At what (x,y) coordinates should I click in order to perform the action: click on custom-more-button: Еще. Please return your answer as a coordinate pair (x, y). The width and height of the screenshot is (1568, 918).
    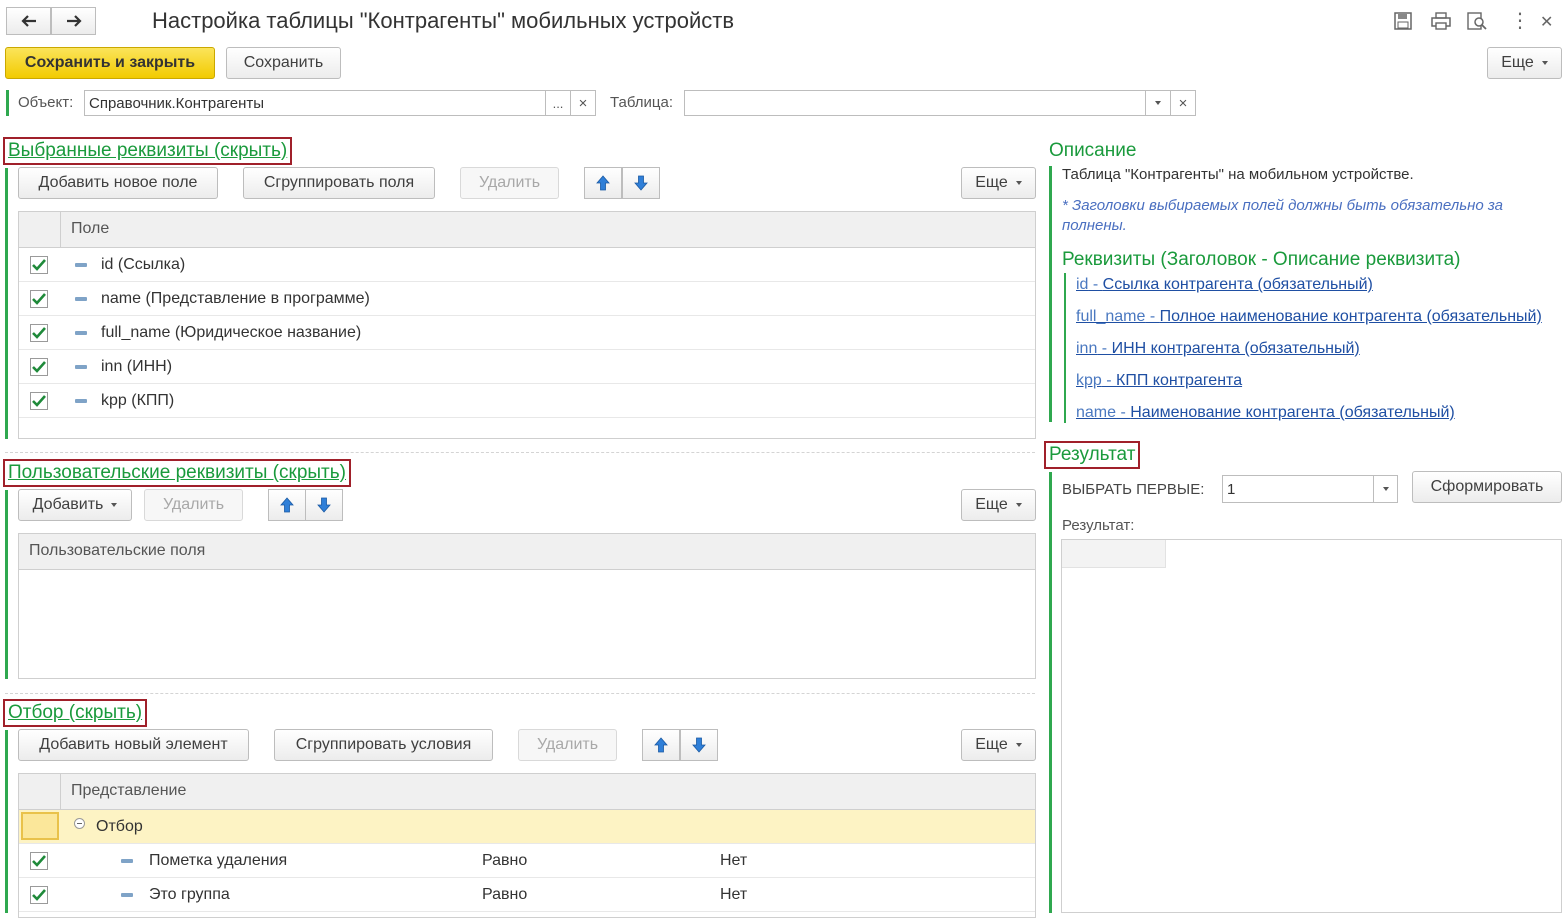
    Looking at the image, I should click on (998, 505).